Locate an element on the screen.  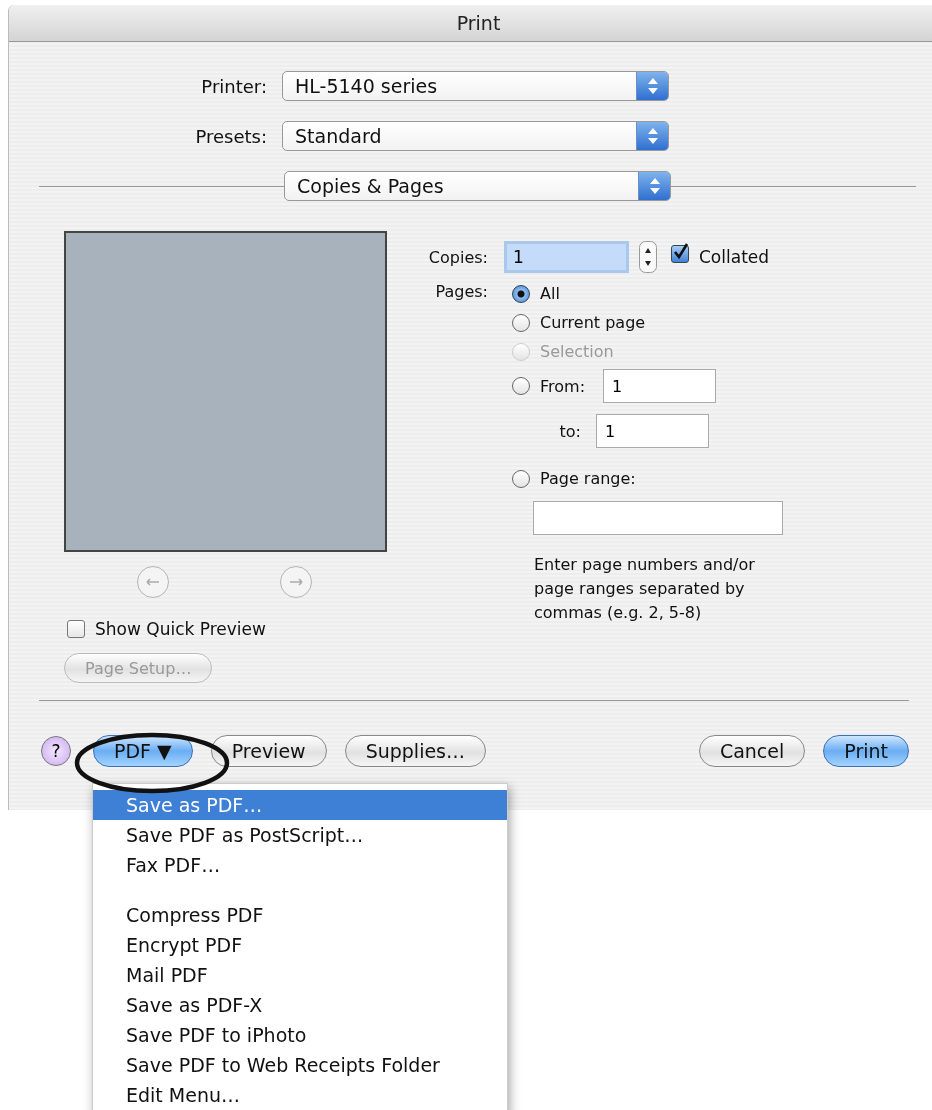
field-label: Copies: is located at coordinates (457, 257).